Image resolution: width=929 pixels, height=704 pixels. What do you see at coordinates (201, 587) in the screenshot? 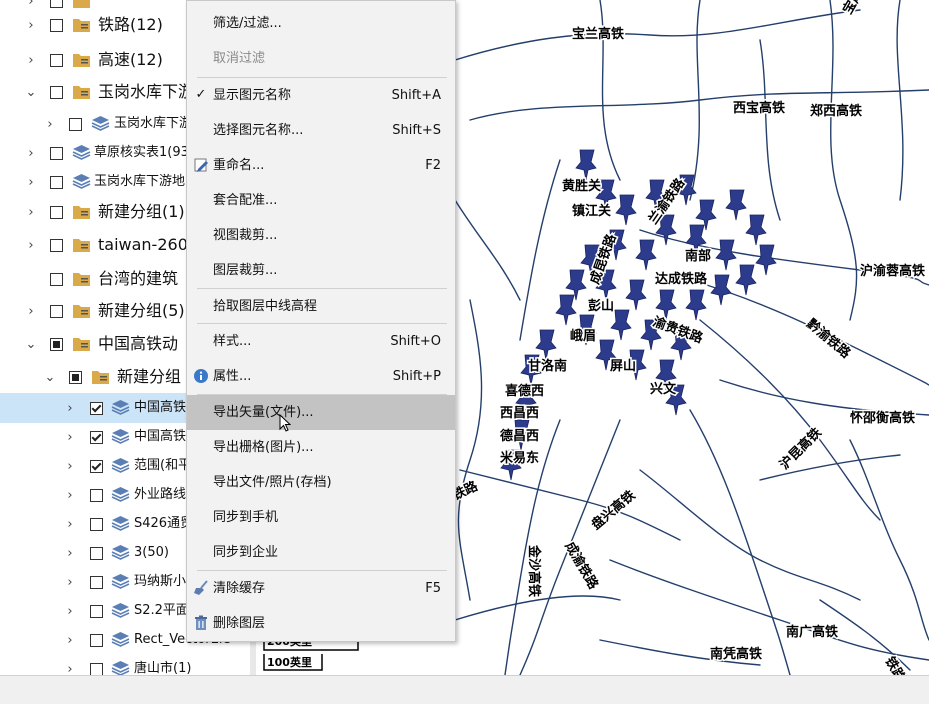
I see `broom-icon` at bounding box center [201, 587].